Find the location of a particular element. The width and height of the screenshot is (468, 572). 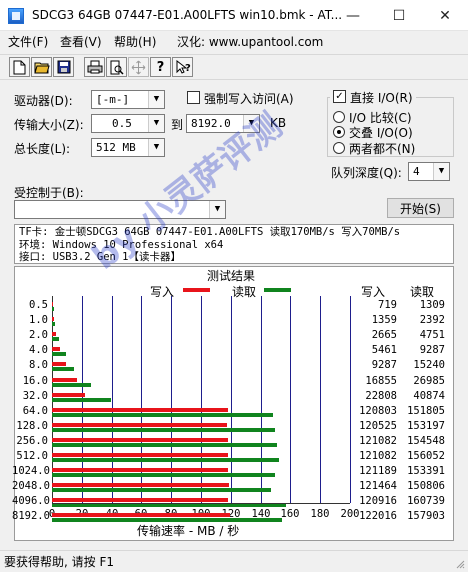

io-compare-radio is located at coordinates (339, 117).